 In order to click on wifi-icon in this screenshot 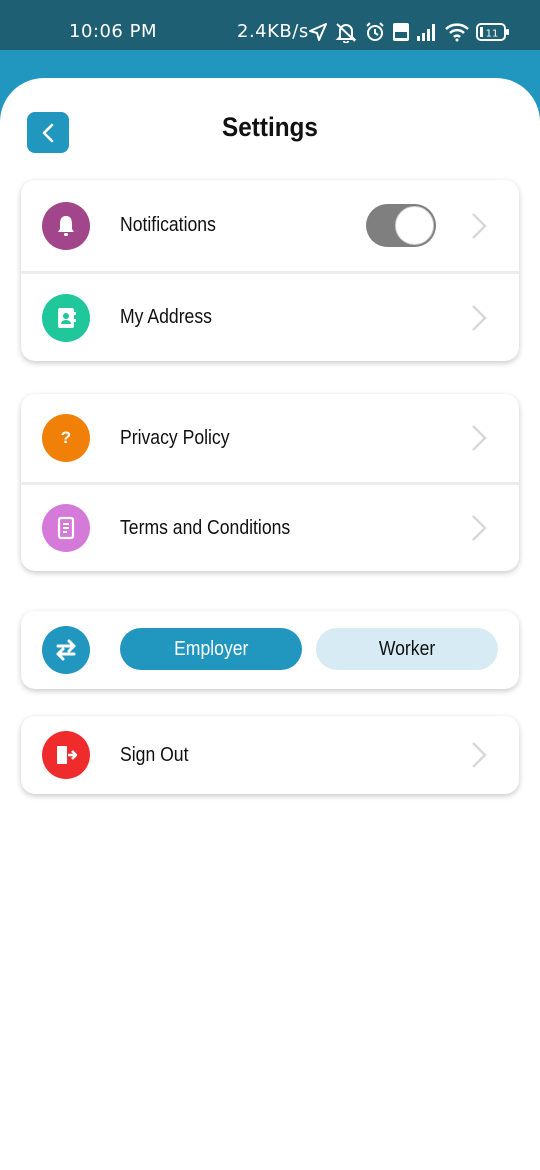, I will do `click(457, 32)`.